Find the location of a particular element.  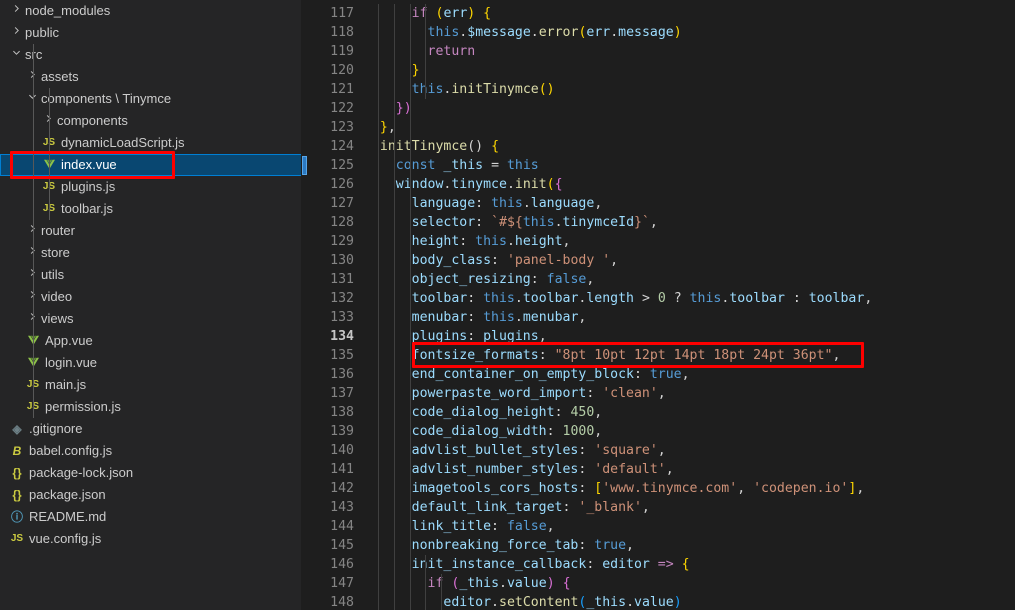

tree-folder-store: store is located at coordinates (151, 253).